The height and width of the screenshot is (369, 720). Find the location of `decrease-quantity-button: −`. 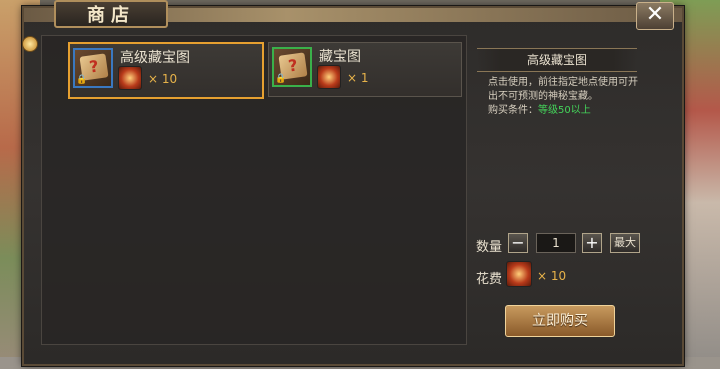

decrease-quantity-button: − is located at coordinates (518, 243).